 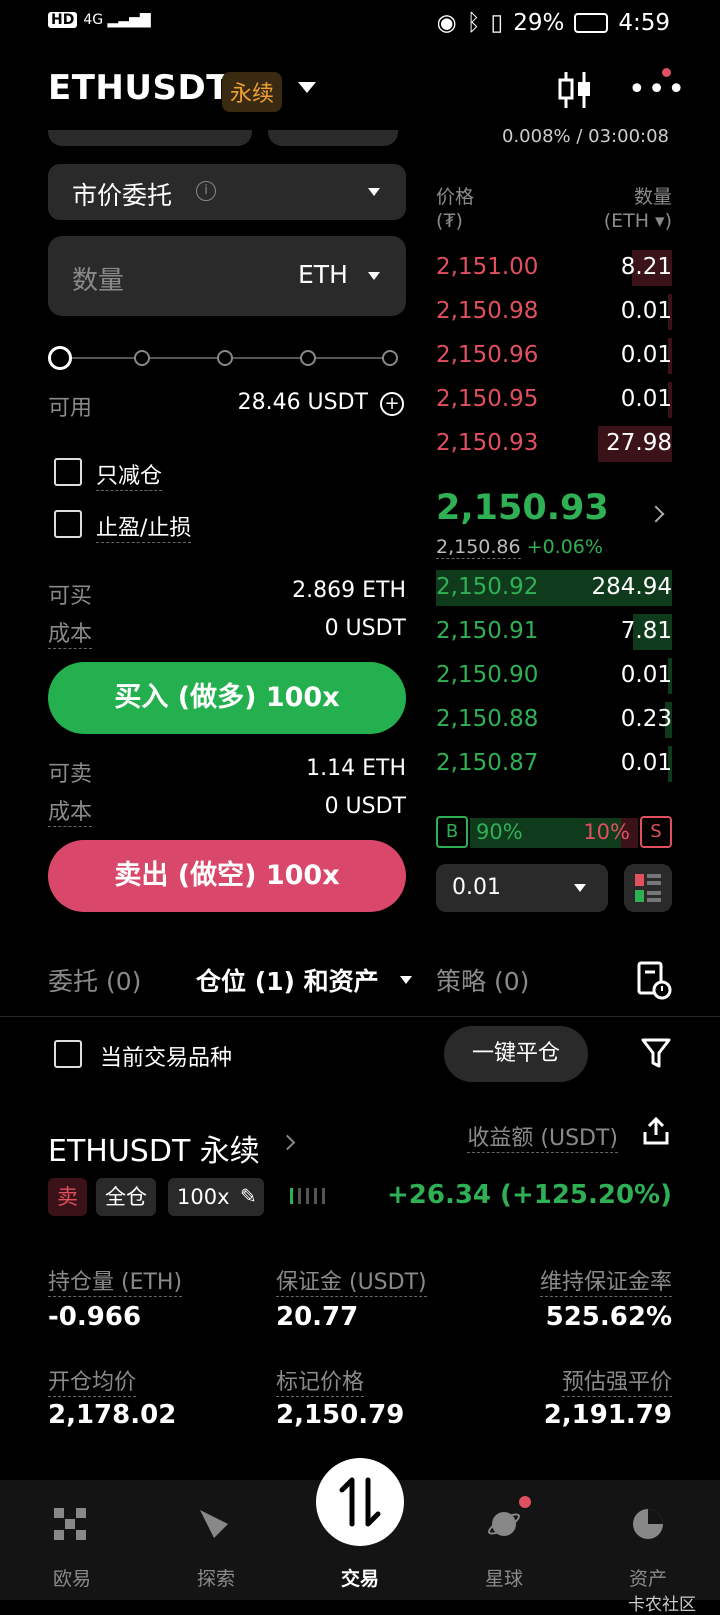 I want to click on buy-badge: B, so click(x=452, y=832).